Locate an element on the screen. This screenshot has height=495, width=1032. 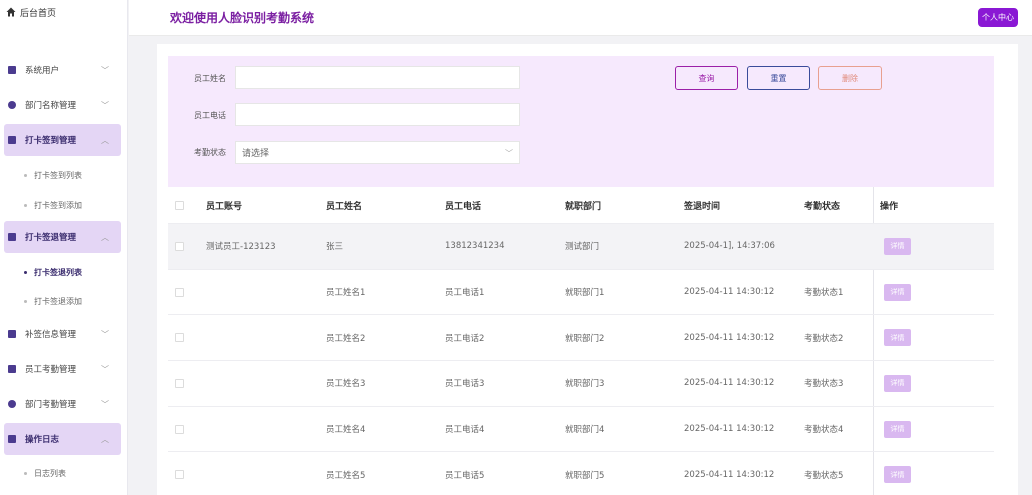
sidebar-sub-label: 打卡签到列表 is located at coordinates (58, 175).